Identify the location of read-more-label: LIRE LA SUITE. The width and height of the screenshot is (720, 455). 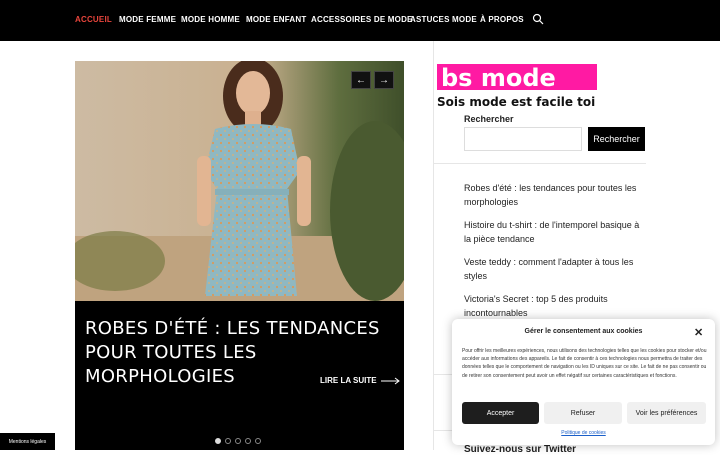
(348, 380).